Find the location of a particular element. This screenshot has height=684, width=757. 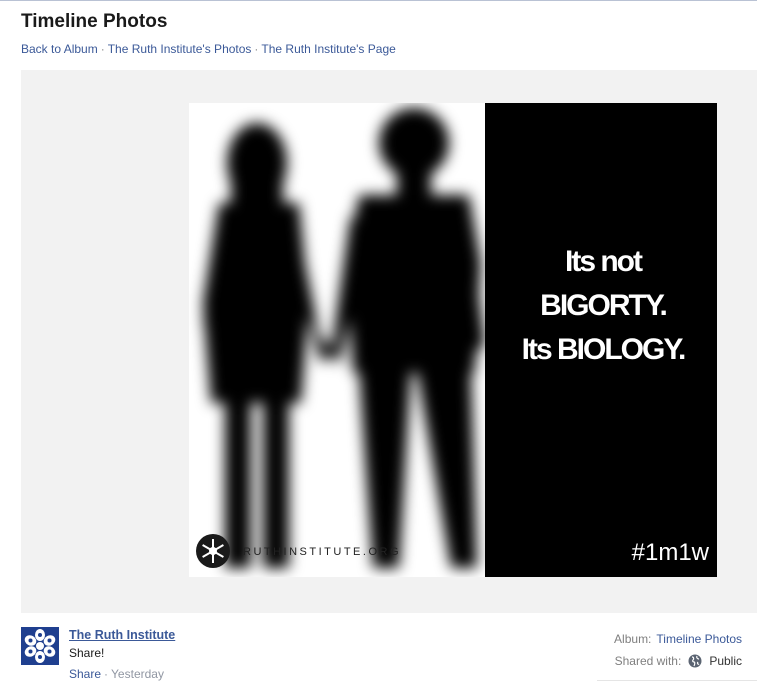

shared-with-row: Shared with: Public is located at coordinates (662, 661).